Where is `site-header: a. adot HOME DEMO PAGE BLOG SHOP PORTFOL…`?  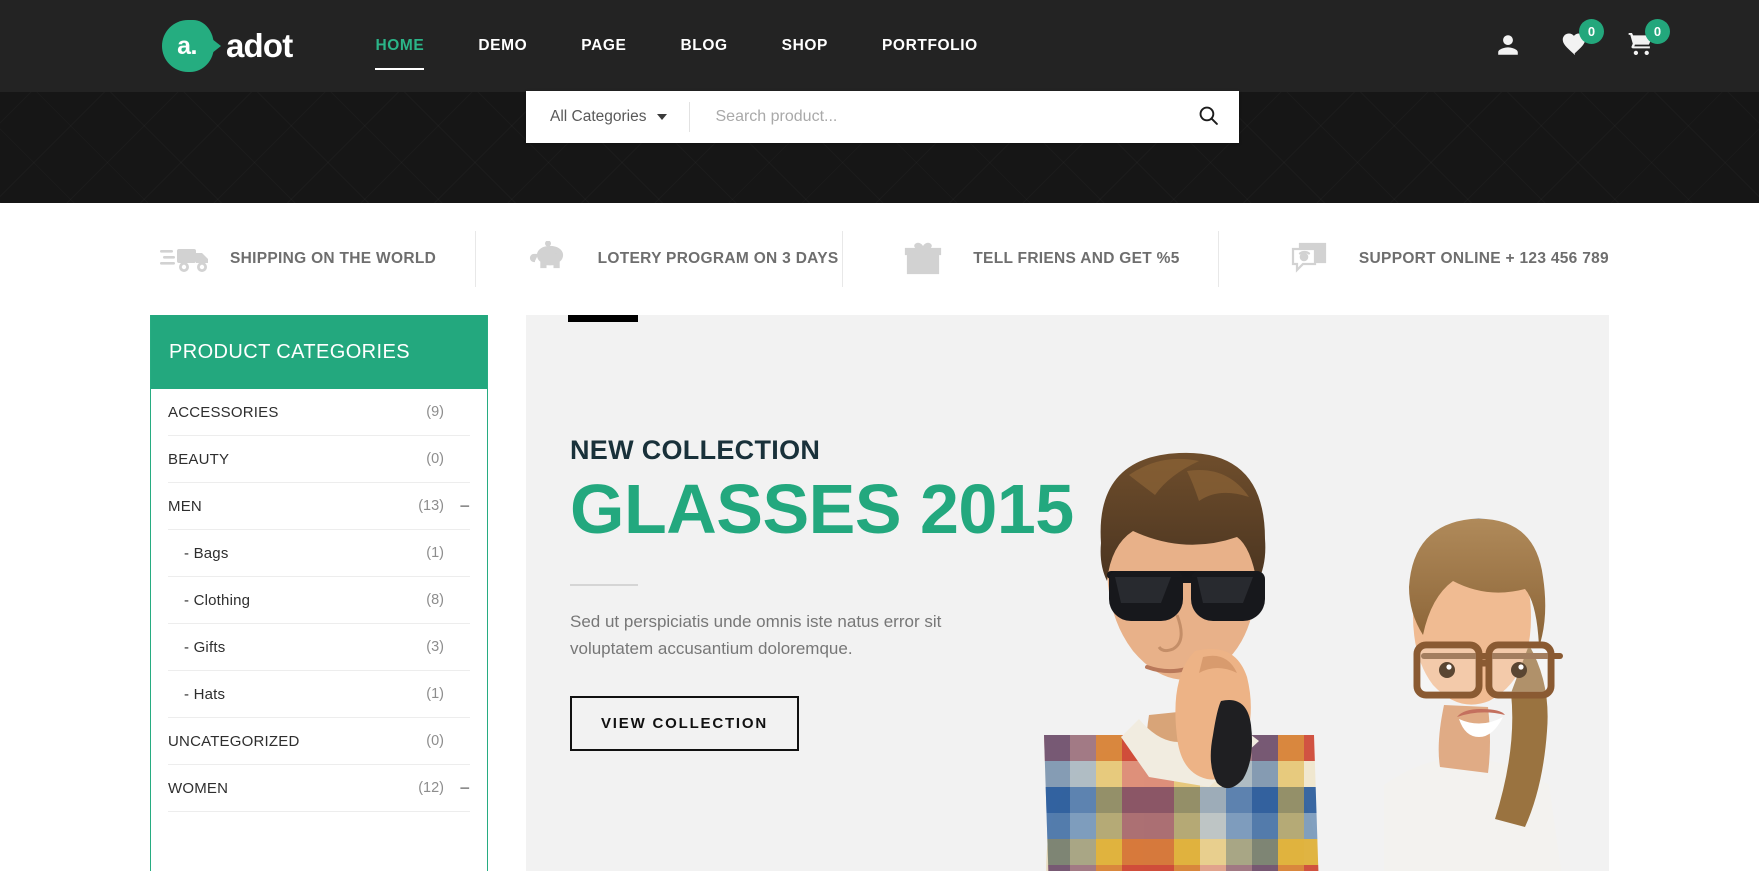
site-header: a. adot HOME DEMO PAGE BLOG SHOP PORTFOL… is located at coordinates (879, 46).